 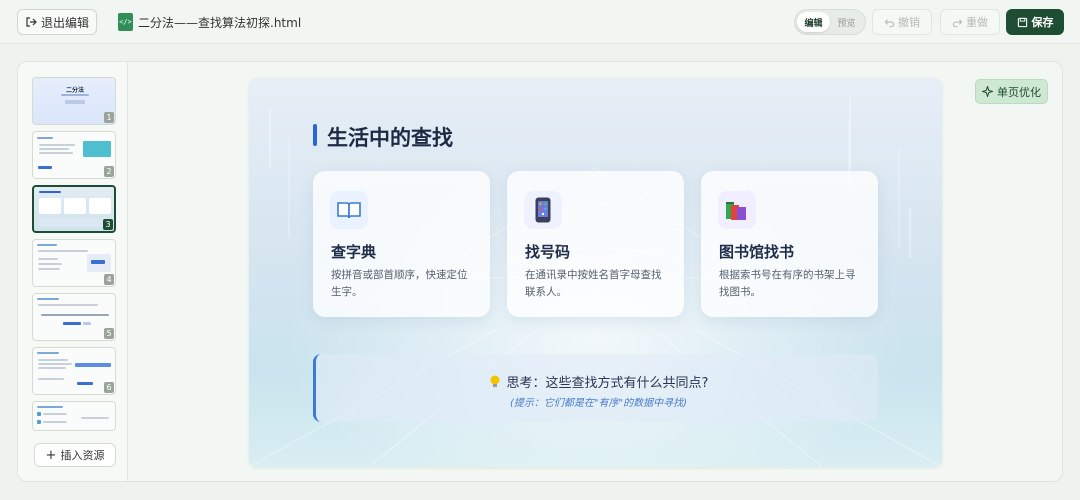 What do you see at coordinates (401, 244) in the screenshot?
I see `card-dictionary: 查字典 按拼音或部首顺序，快速定位生字。` at bounding box center [401, 244].